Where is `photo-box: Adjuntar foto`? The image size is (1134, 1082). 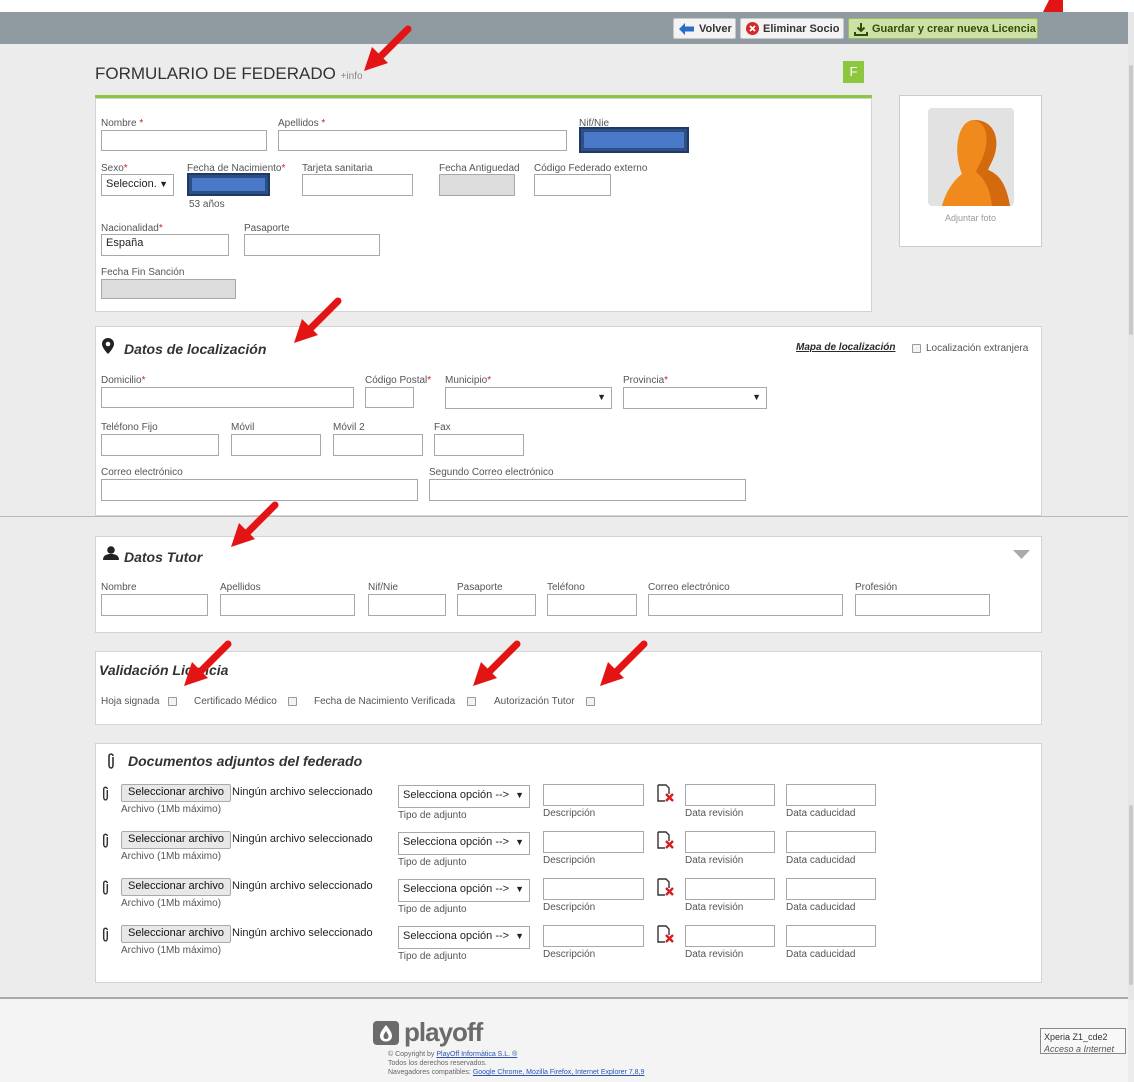
photo-box: Adjuntar foto is located at coordinates (970, 171).